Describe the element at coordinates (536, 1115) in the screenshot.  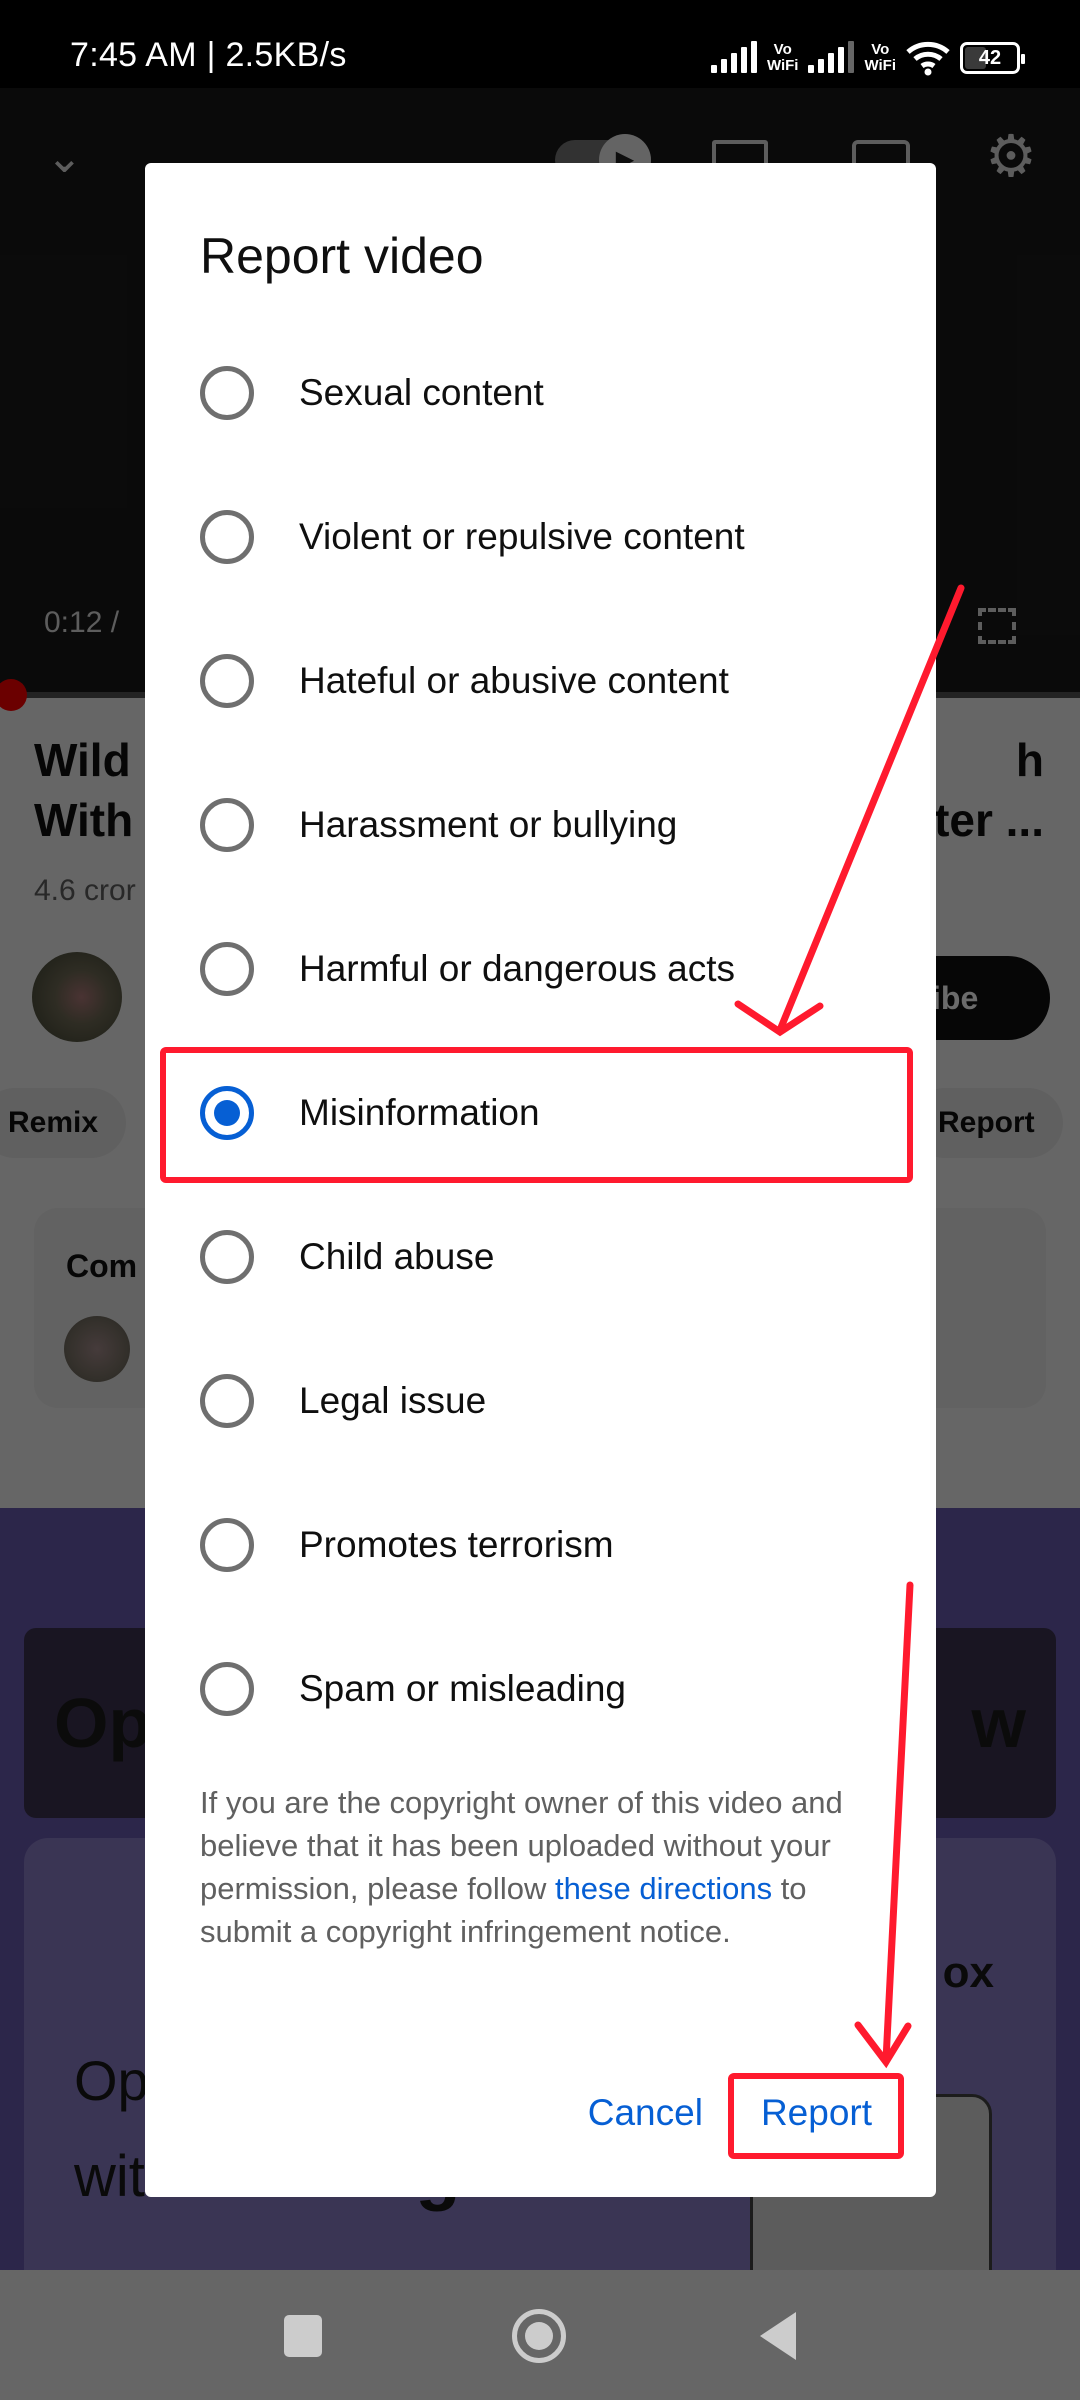
I see `highlight-misinformation` at that location.